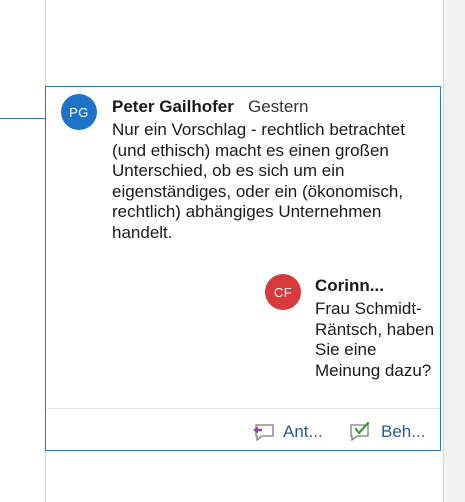  Describe the element at coordinates (360, 431) in the screenshot. I see `resolve-comment-icon` at that location.